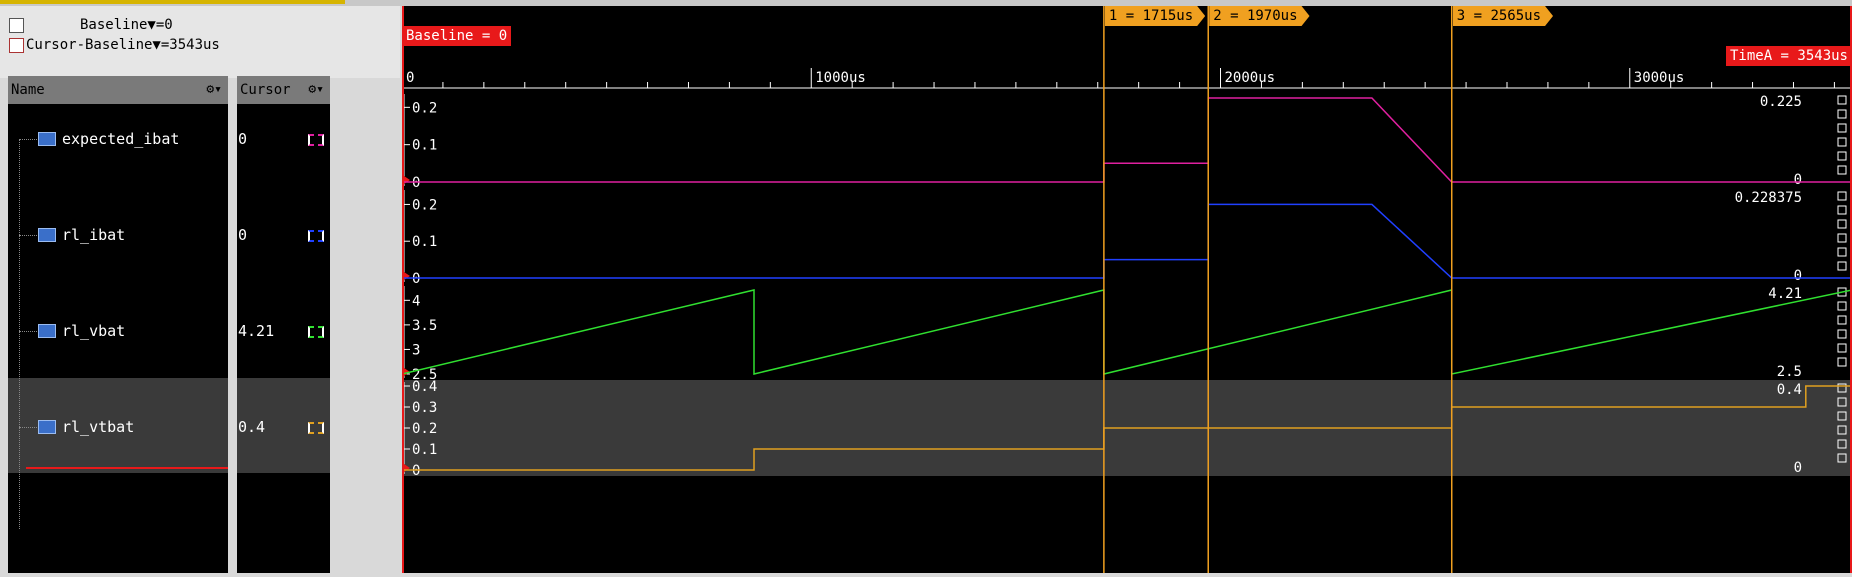  Describe the element at coordinates (1250, 78) in the screenshot. I see `time-tick-label: 2000us` at that location.